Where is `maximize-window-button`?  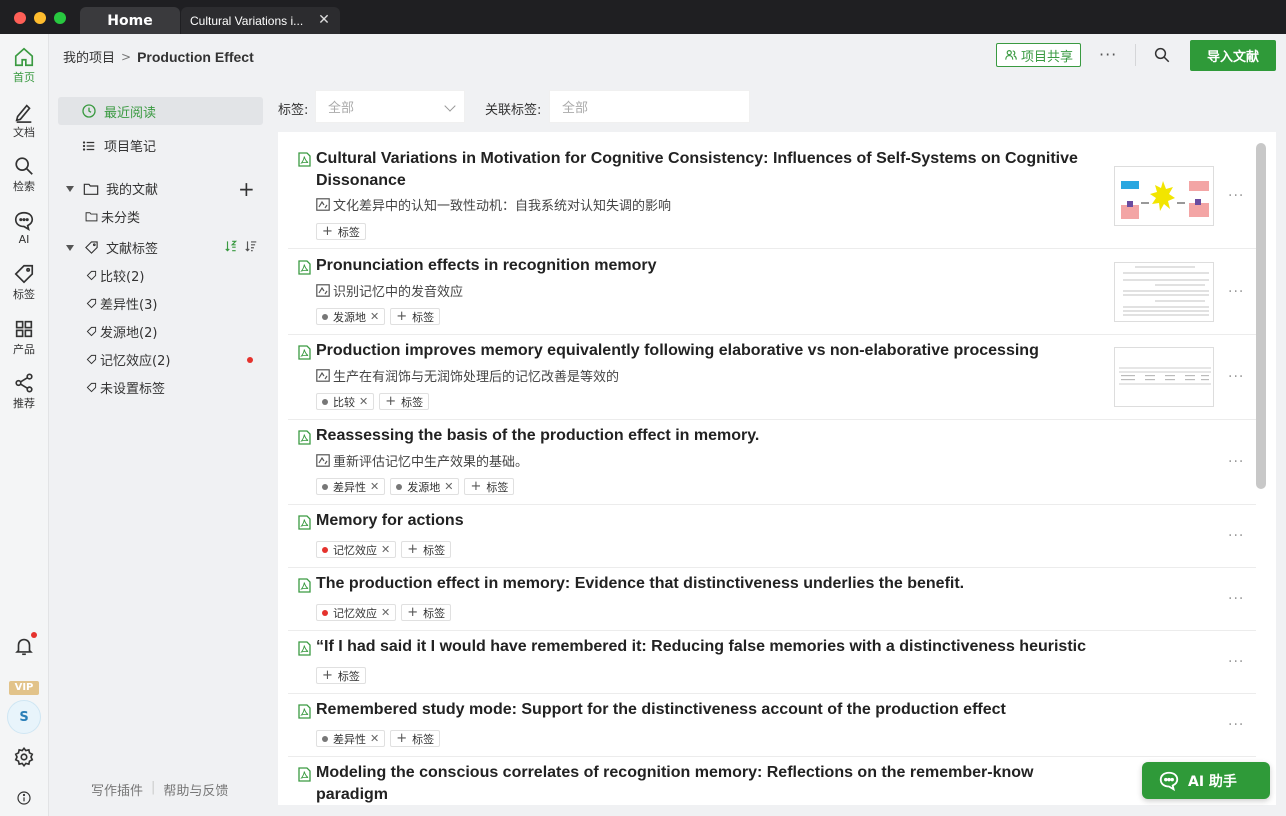 maximize-window-button is located at coordinates (60, 18).